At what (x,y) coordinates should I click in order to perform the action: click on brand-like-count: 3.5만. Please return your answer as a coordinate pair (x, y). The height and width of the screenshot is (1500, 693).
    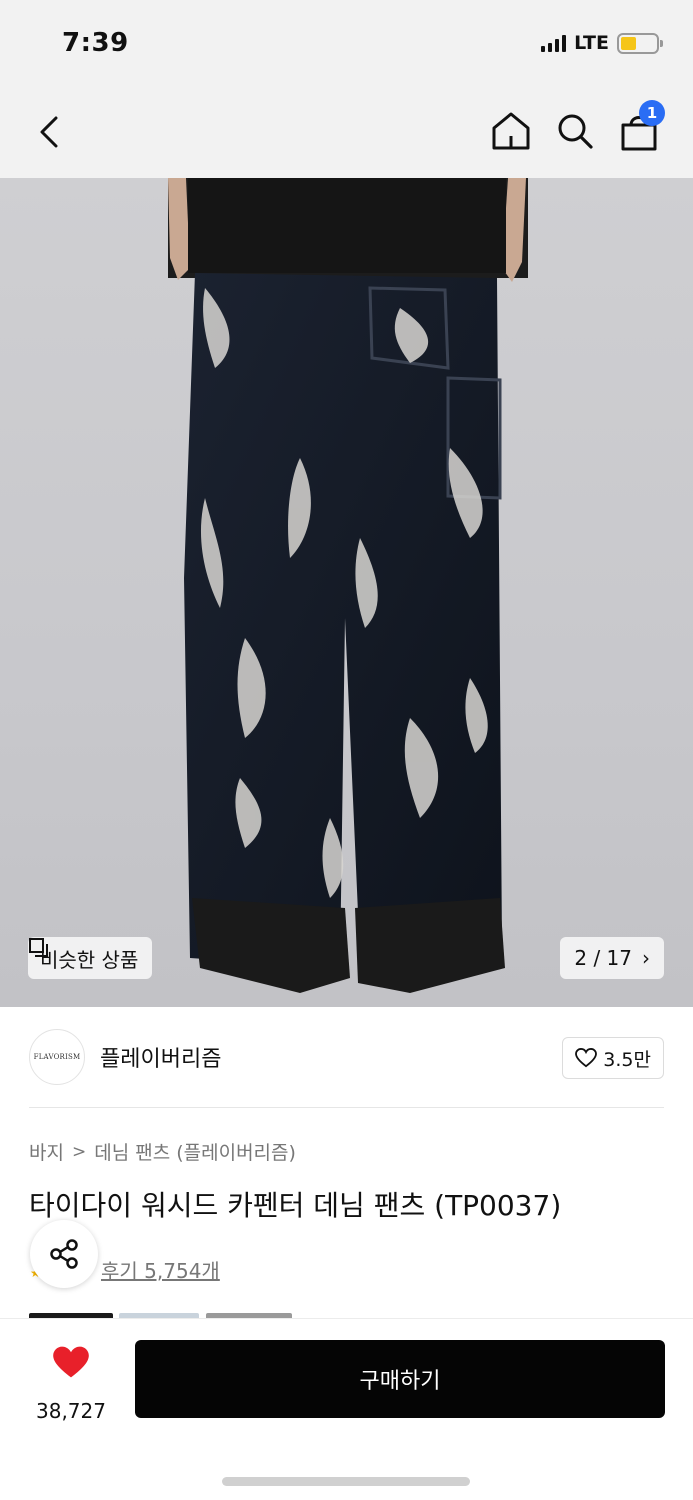
    Looking at the image, I should click on (627, 1059).